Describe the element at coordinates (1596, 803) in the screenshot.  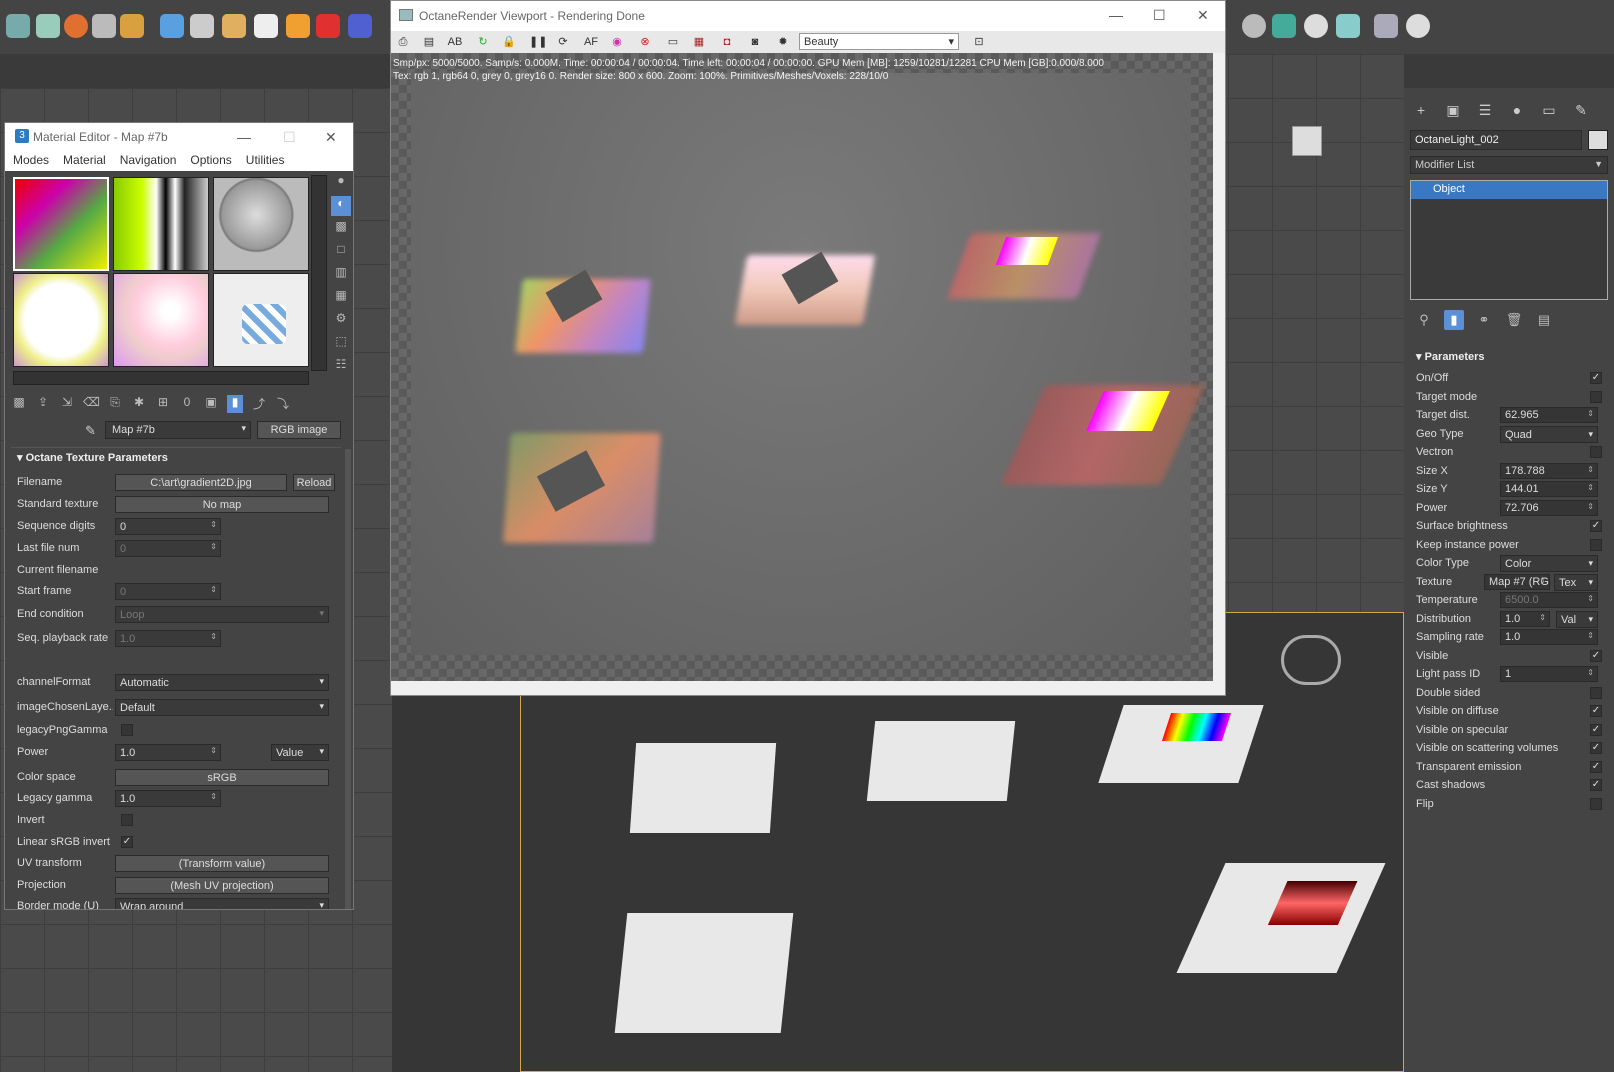
I see `flip-checkbox` at that location.